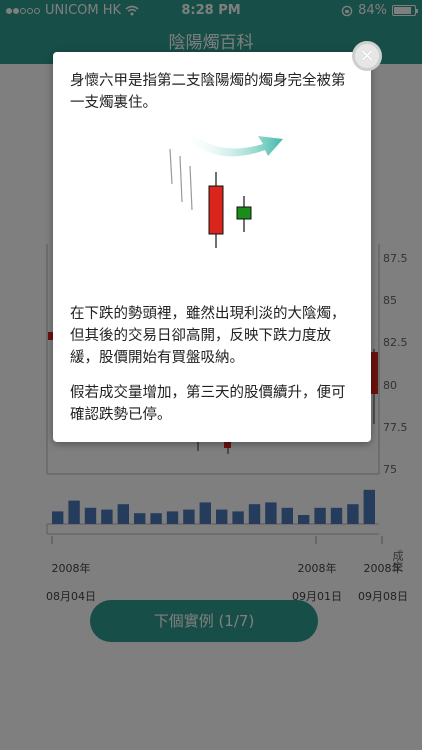 Image resolution: width=422 pixels, height=750 pixels. What do you see at coordinates (208, 404) in the screenshot?
I see `modal-paragraph-2: 假若成交量增加，第三天的股價續升，便可確認跌勢已停。` at bounding box center [208, 404].